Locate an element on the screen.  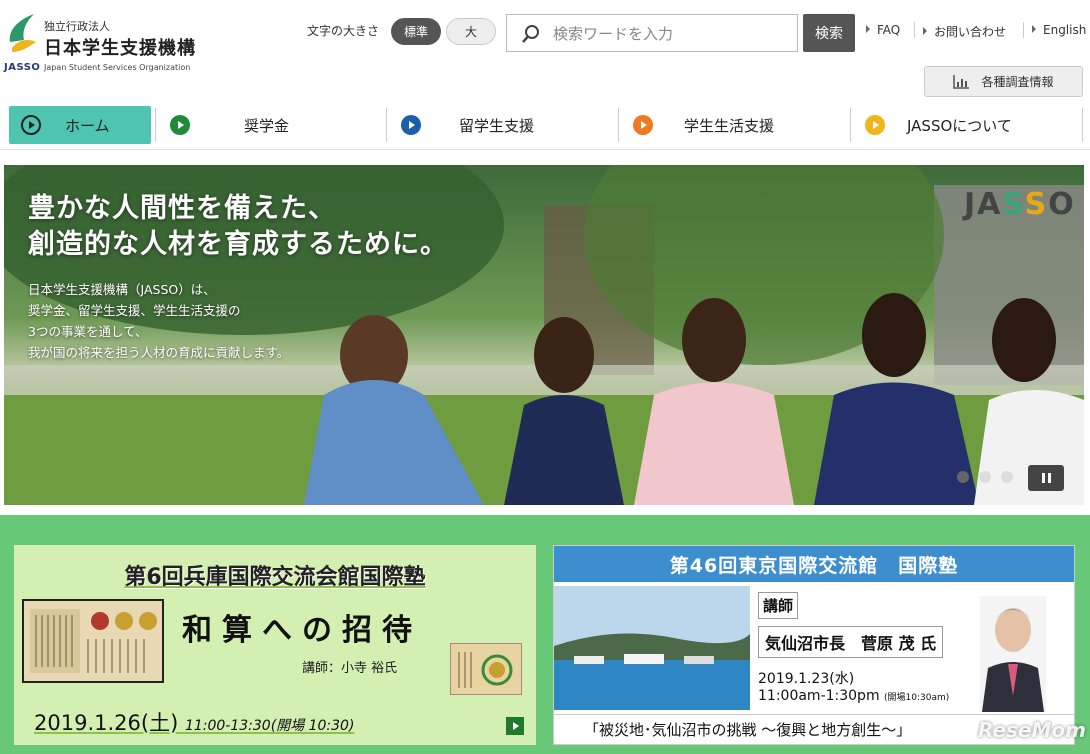
hyogo-banner-main-title: 和算への招待 is located at coordinates (302, 630).